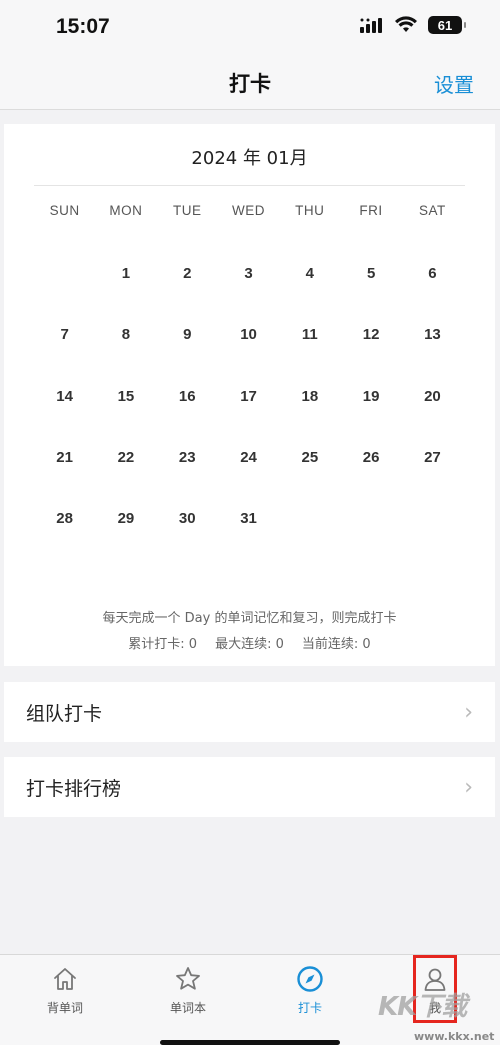 Image resolution: width=500 pixels, height=1045 pixels. What do you see at coordinates (336, 644) in the screenshot?
I see `current-streak: 当前连续: 0` at bounding box center [336, 644].